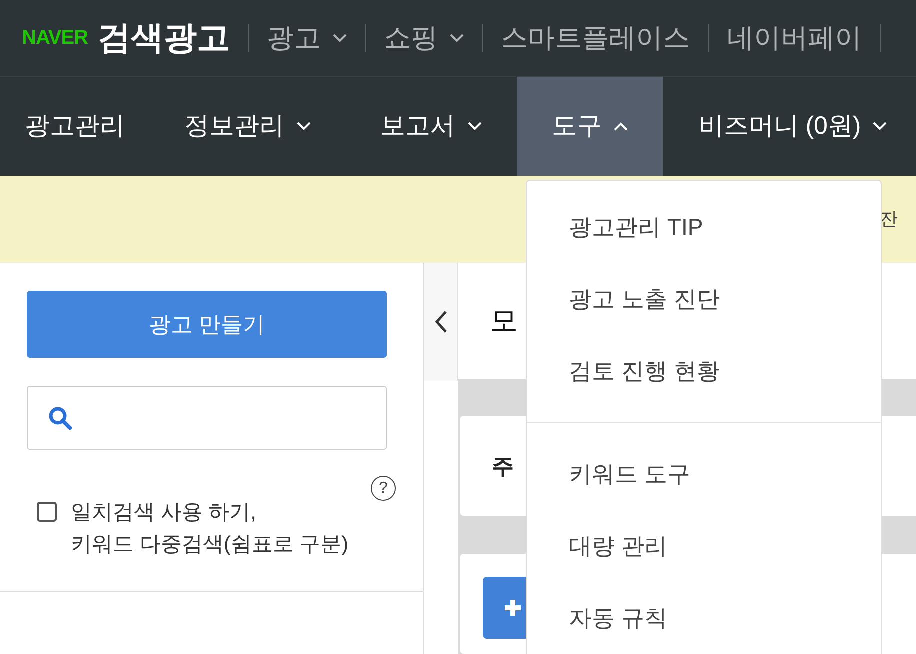 The height and width of the screenshot is (654, 916). Describe the element at coordinates (704, 474) in the screenshot. I see `menu-item: 키워드 도구` at that location.